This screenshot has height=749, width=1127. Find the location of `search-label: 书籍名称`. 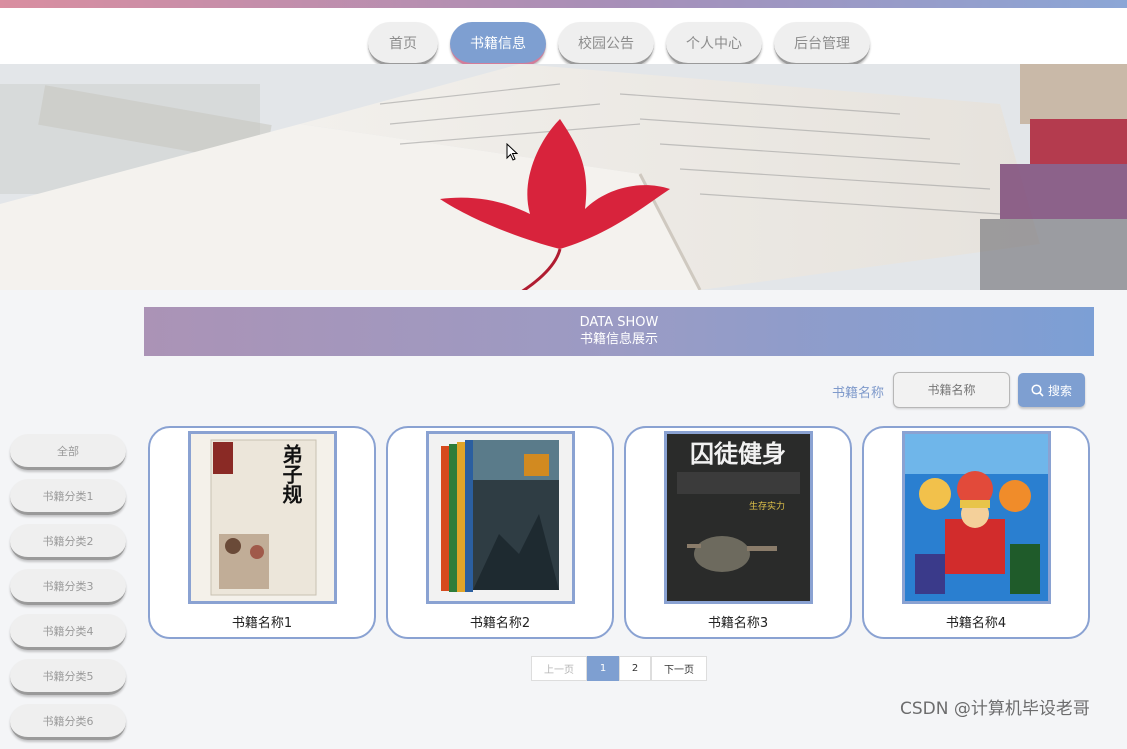

search-label: 书籍名称 is located at coordinates (858, 393).